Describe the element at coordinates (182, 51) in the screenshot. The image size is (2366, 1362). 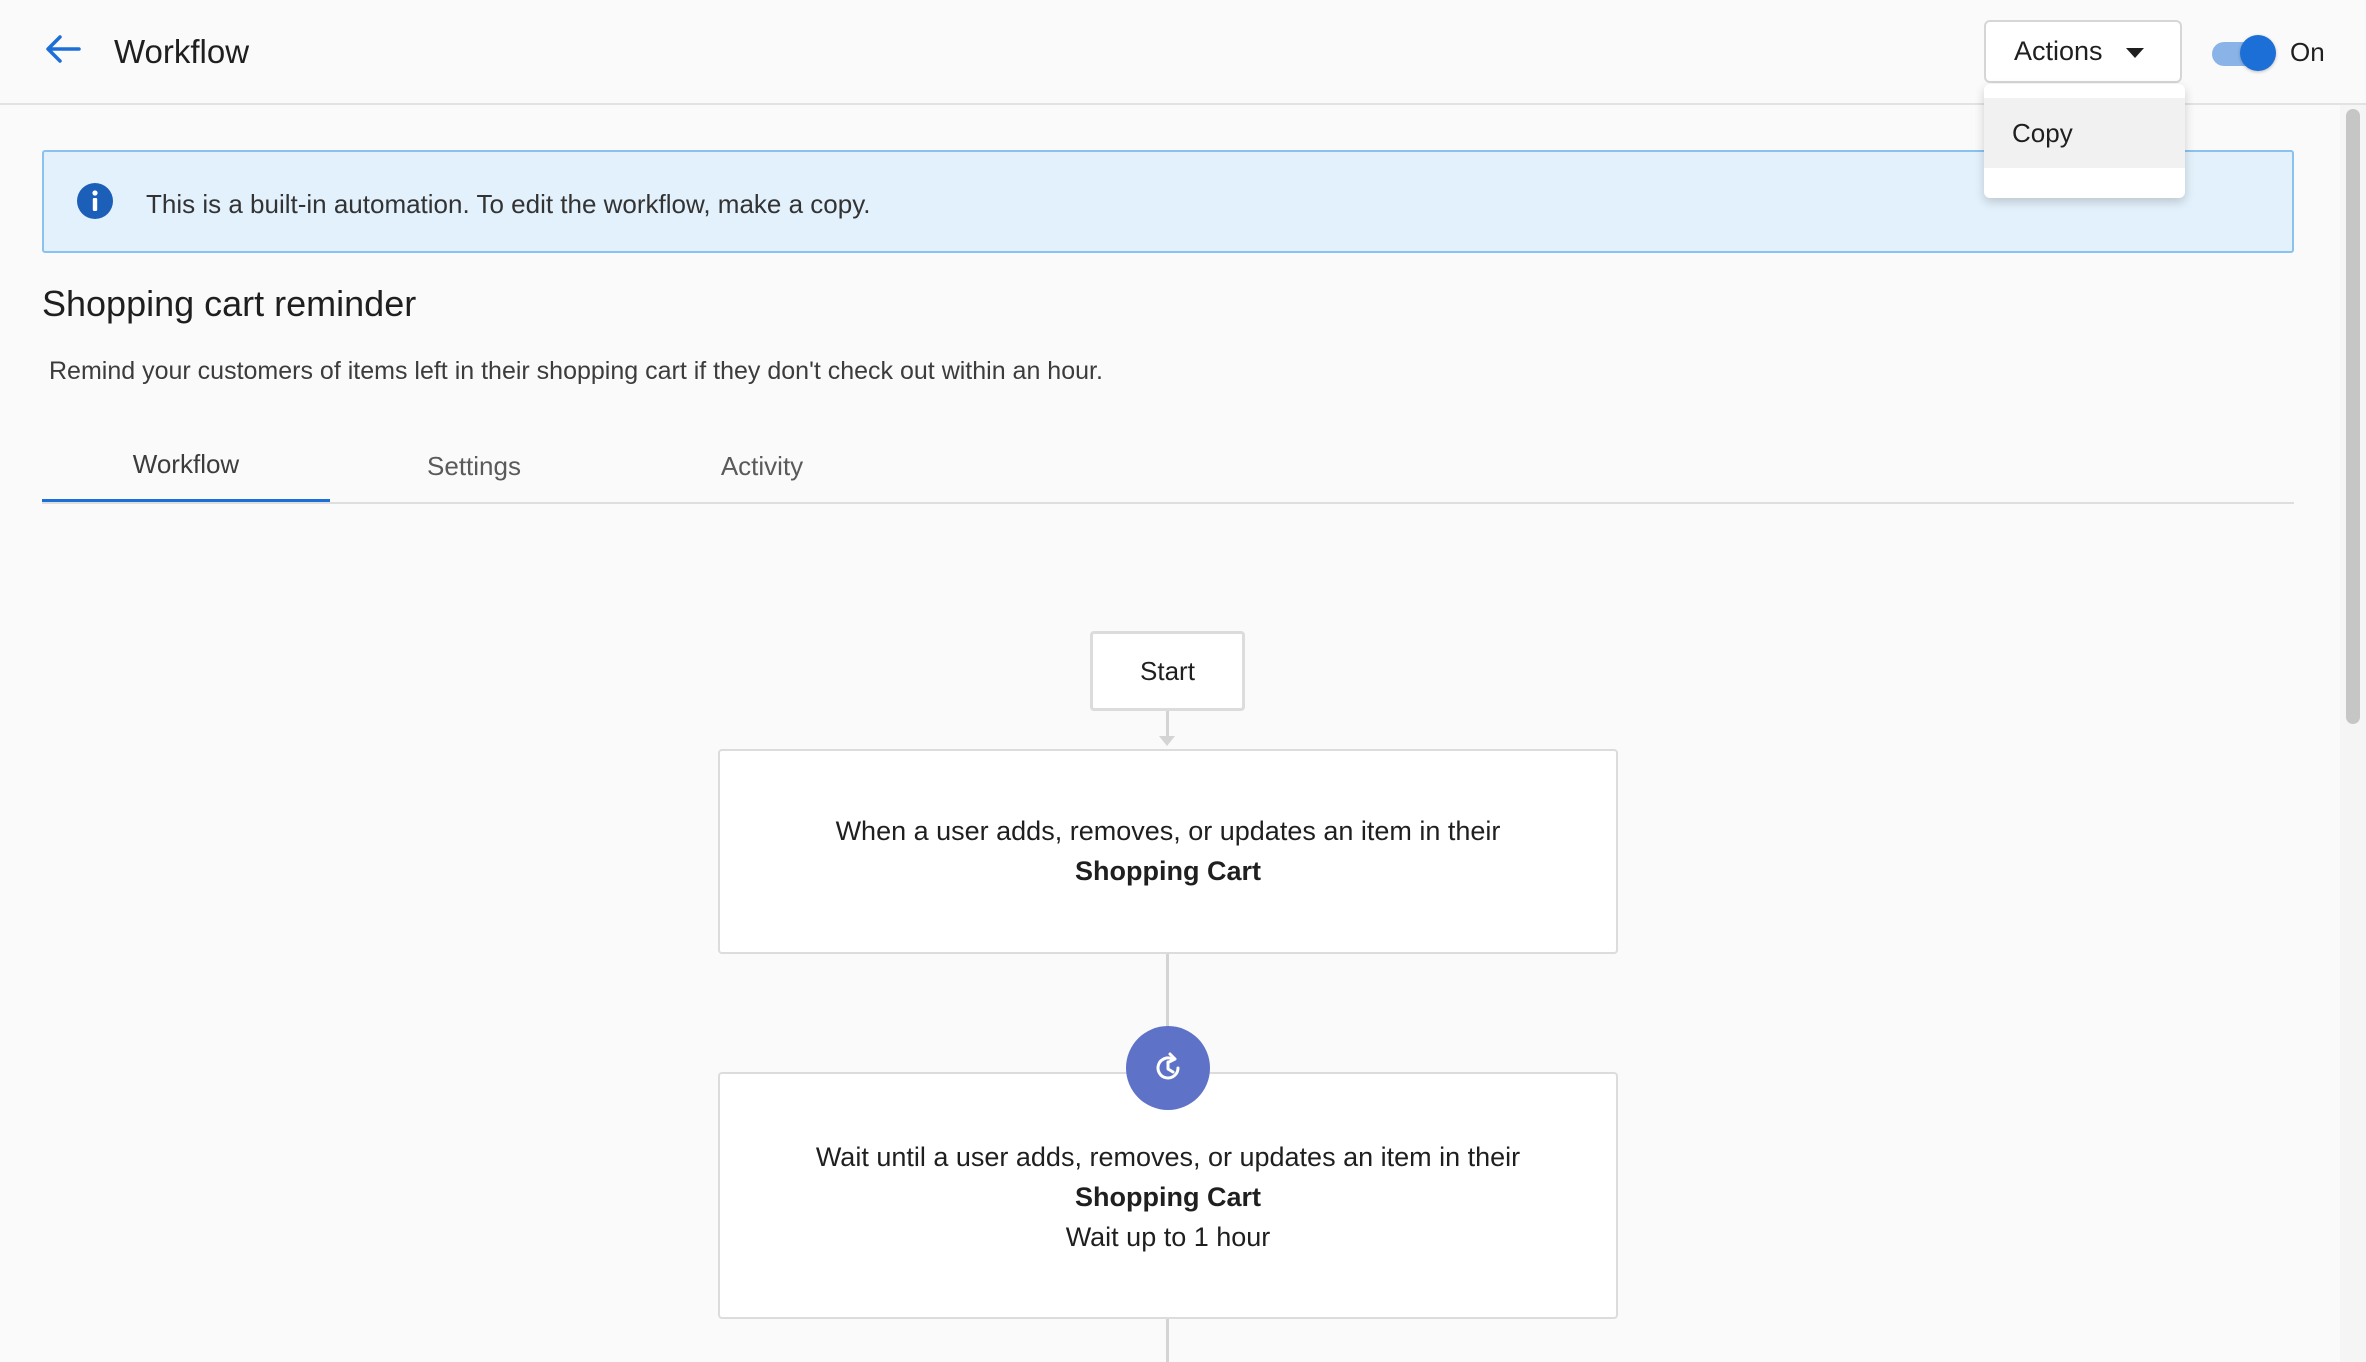
I see `page-title: Workflow` at that location.